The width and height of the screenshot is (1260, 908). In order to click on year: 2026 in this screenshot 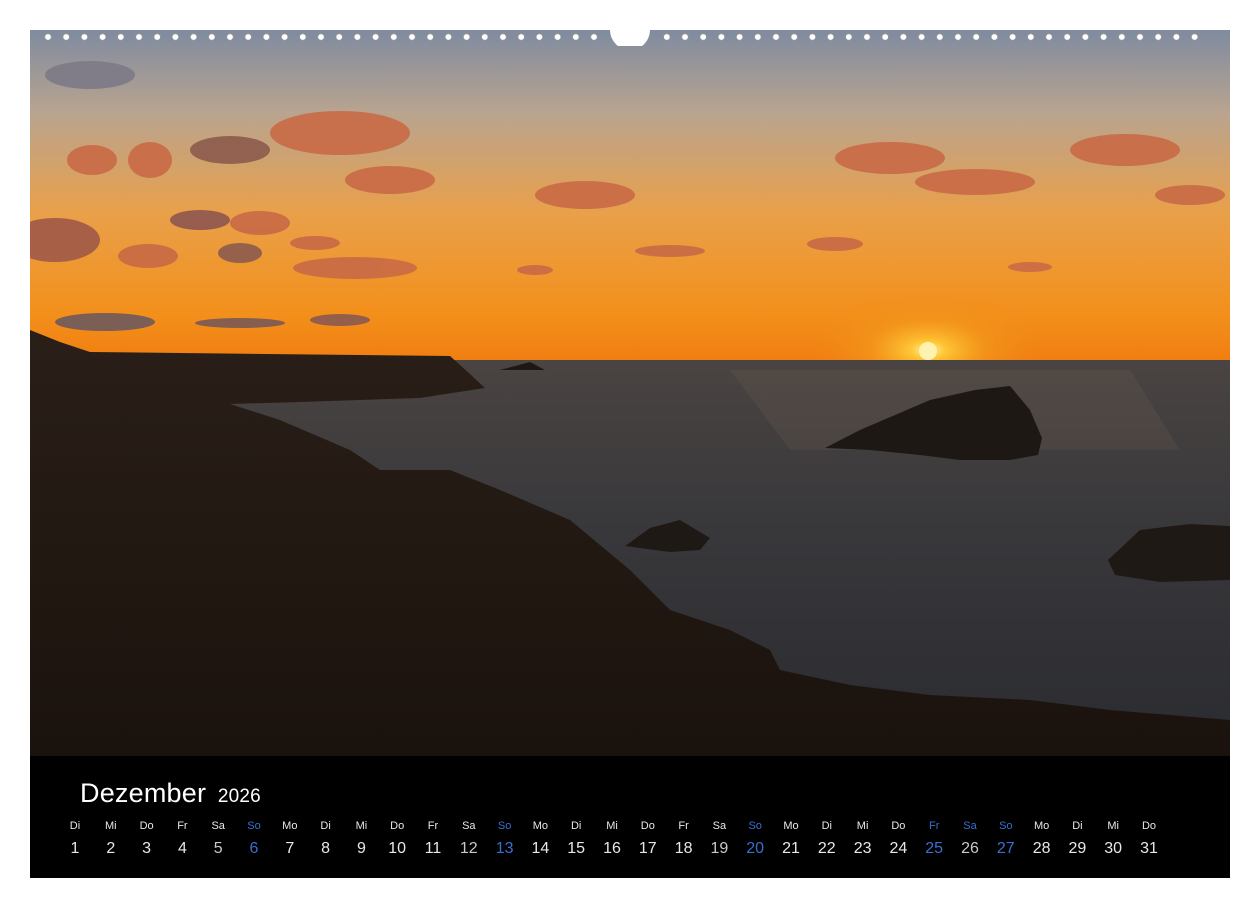, I will do `click(239, 796)`.